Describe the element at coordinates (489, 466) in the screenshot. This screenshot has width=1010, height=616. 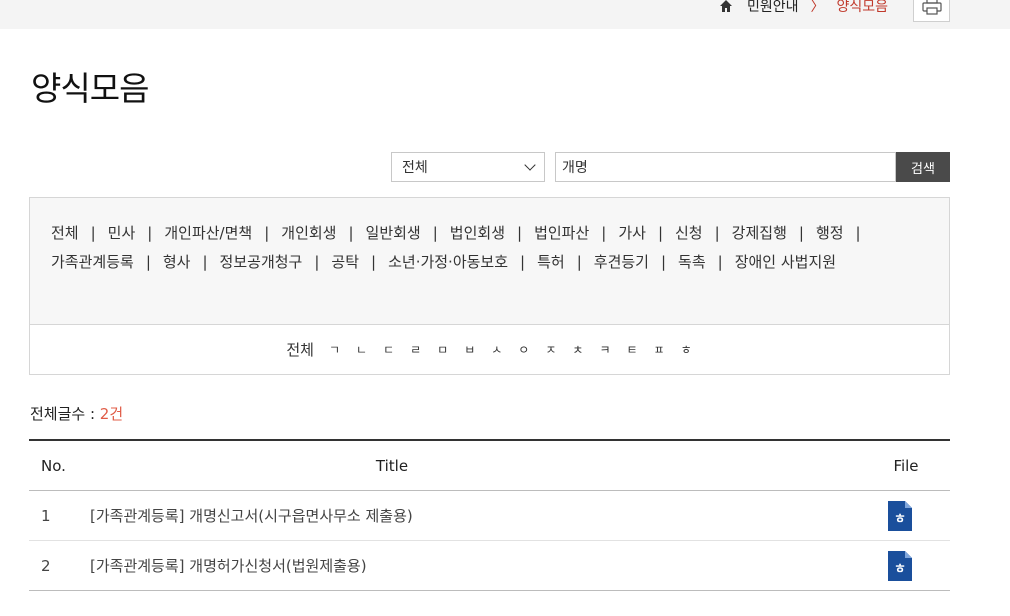
I see `table-header: No. Title File` at that location.